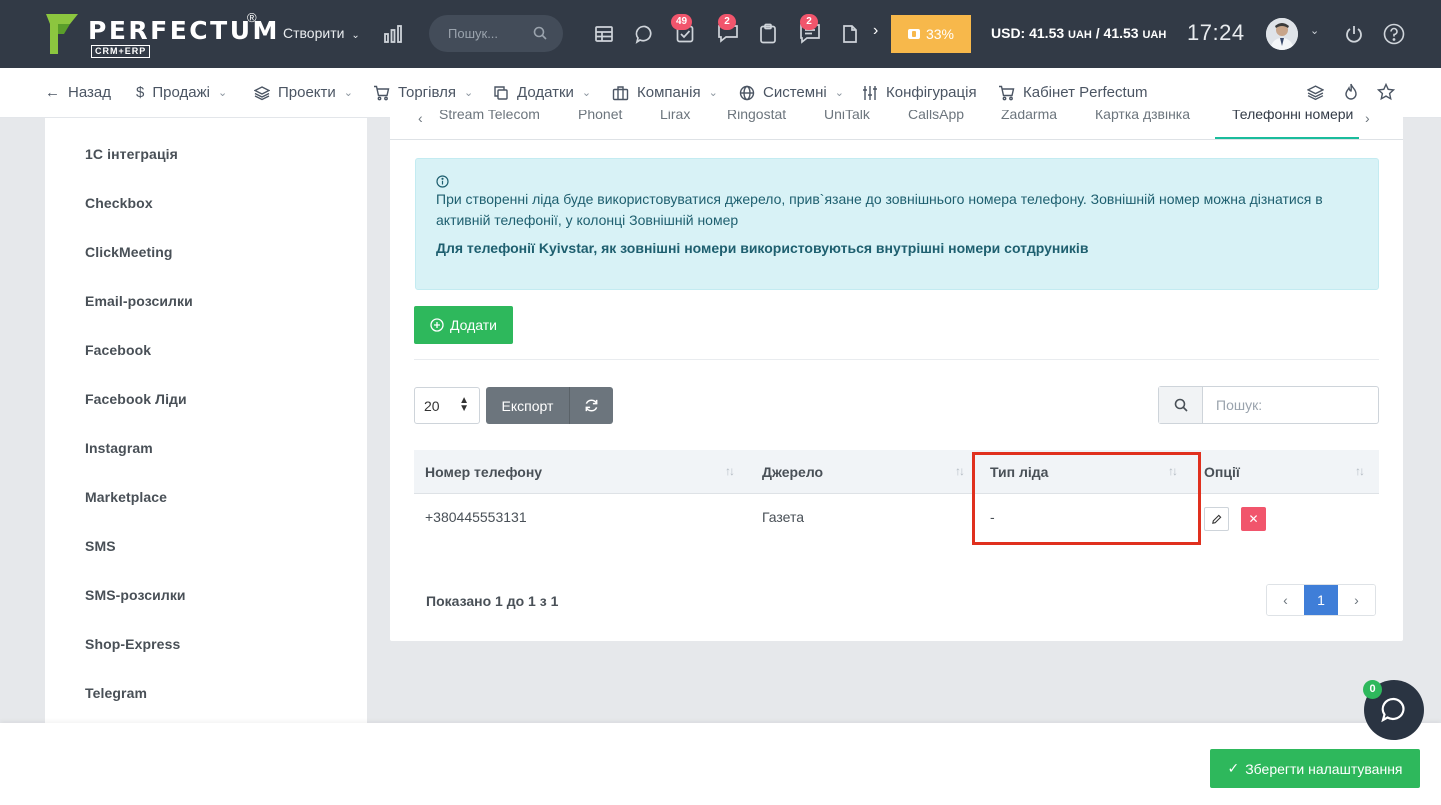 The height and width of the screenshot is (805, 1441). I want to click on user-menu-chevron-icon: ⌄, so click(1314, 30).